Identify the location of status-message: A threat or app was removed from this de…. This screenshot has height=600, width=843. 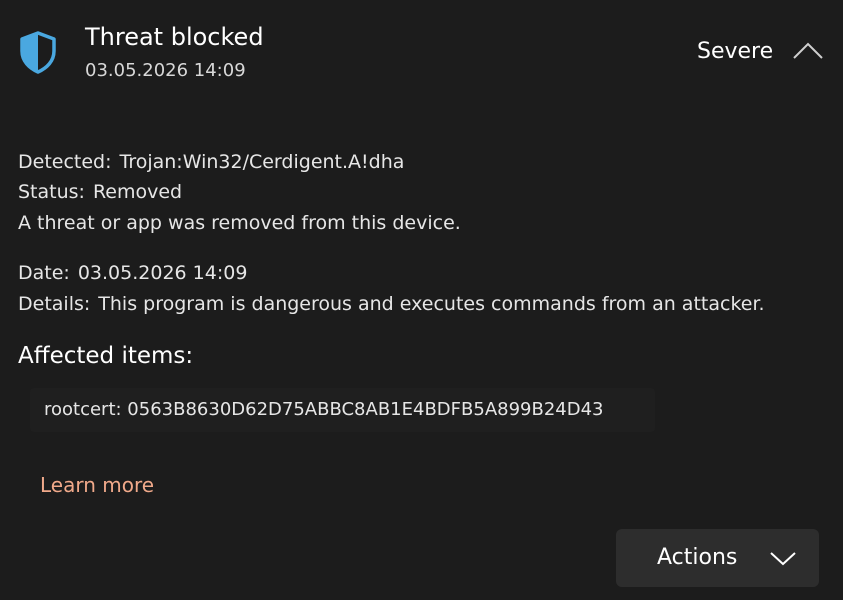
(239, 223).